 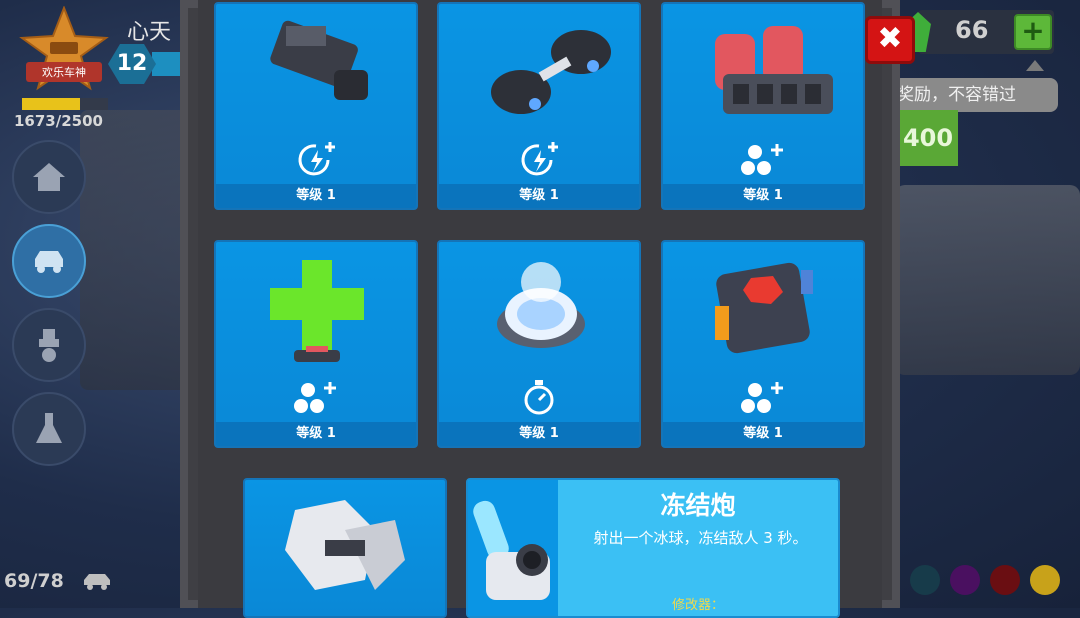 I want to click on car-count: 69/78, so click(x=34, y=581).